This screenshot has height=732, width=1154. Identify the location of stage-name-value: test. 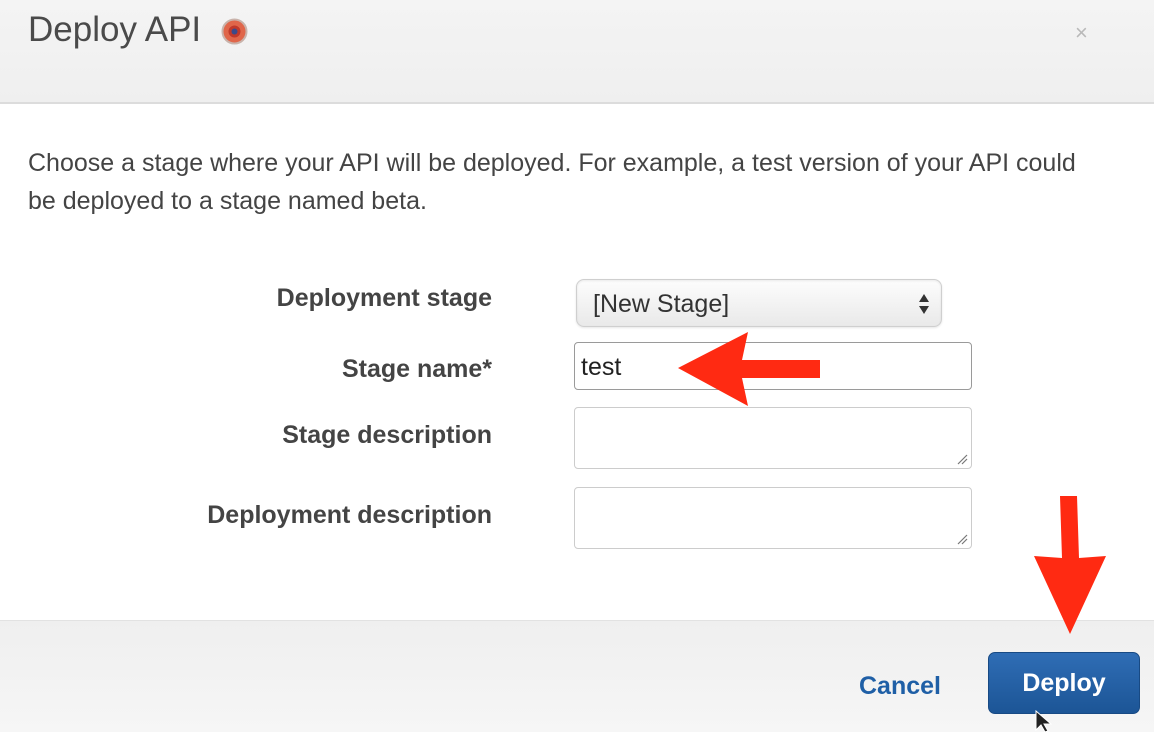
(601, 367).